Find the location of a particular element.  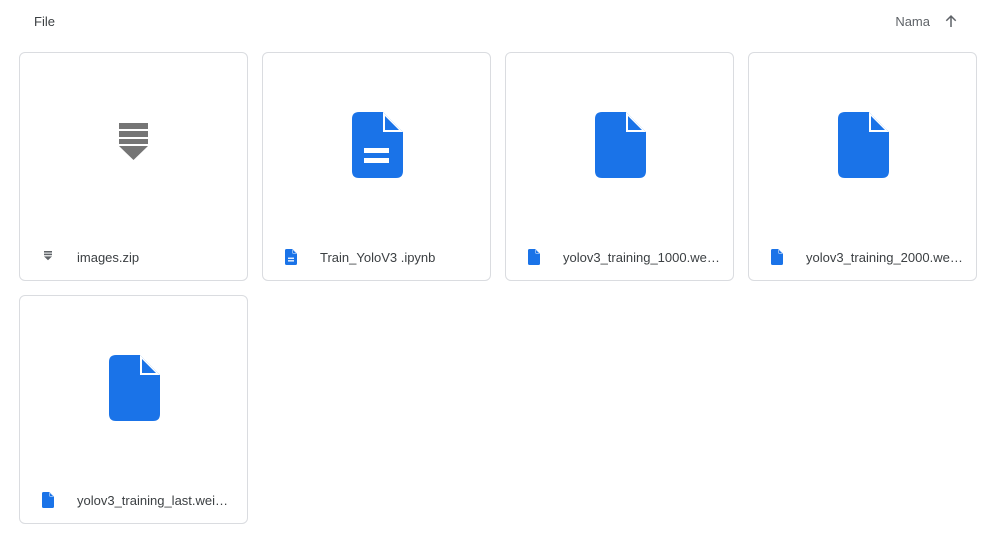

arrow-up-icon is located at coordinates (951, 21).